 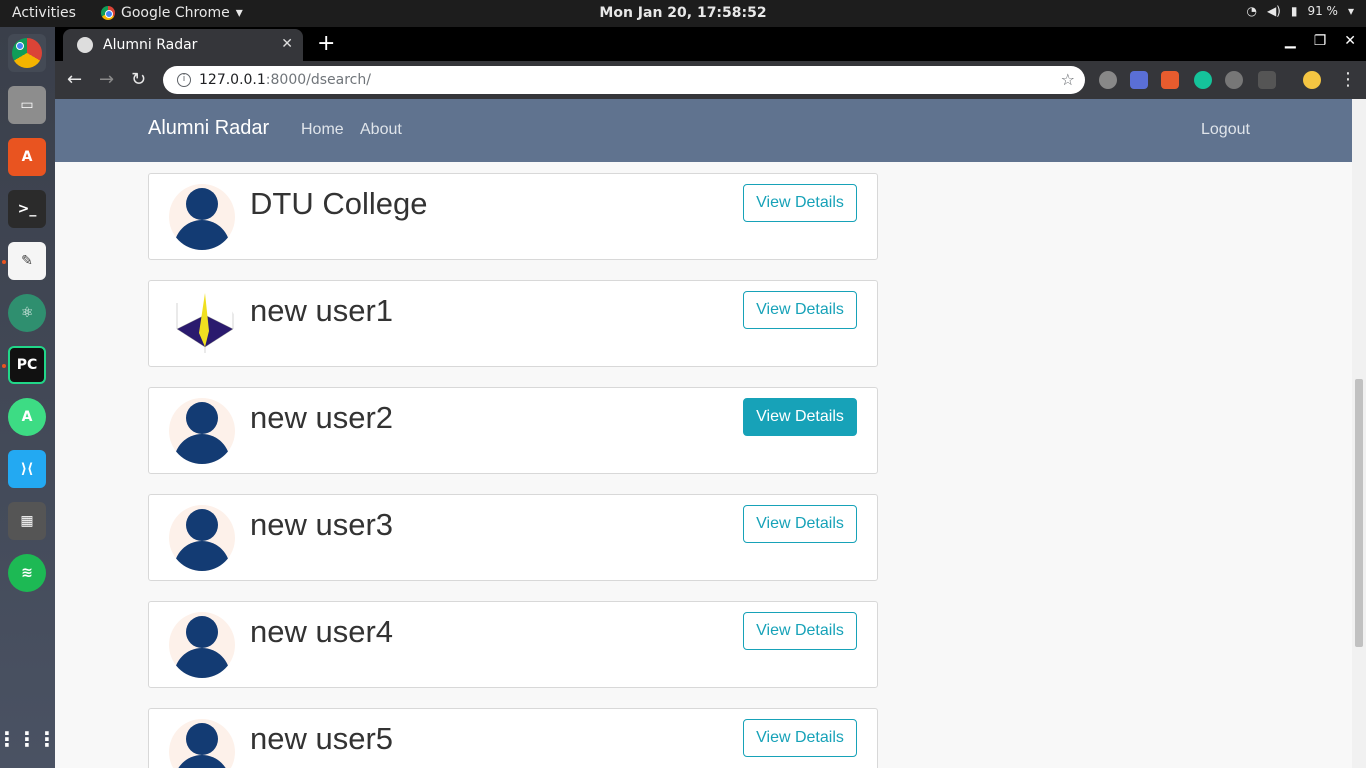 I want to click on info-icon: i, so click(x=184, y=80).